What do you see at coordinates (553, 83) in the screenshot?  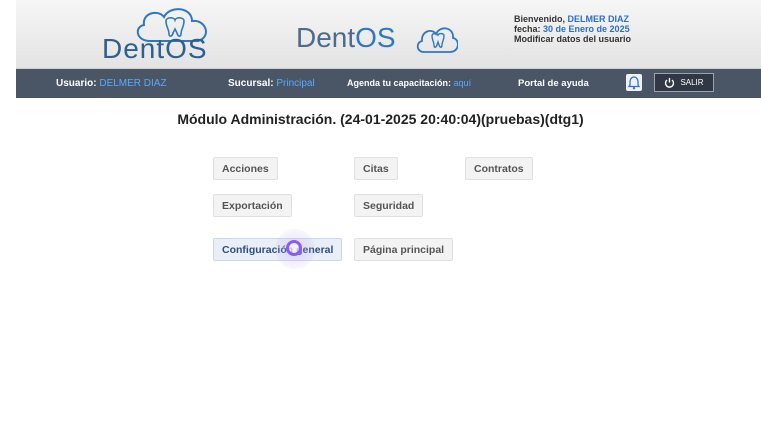 I see `nav-help-link: Portal de ayuda` at bounding box center [553, 83].